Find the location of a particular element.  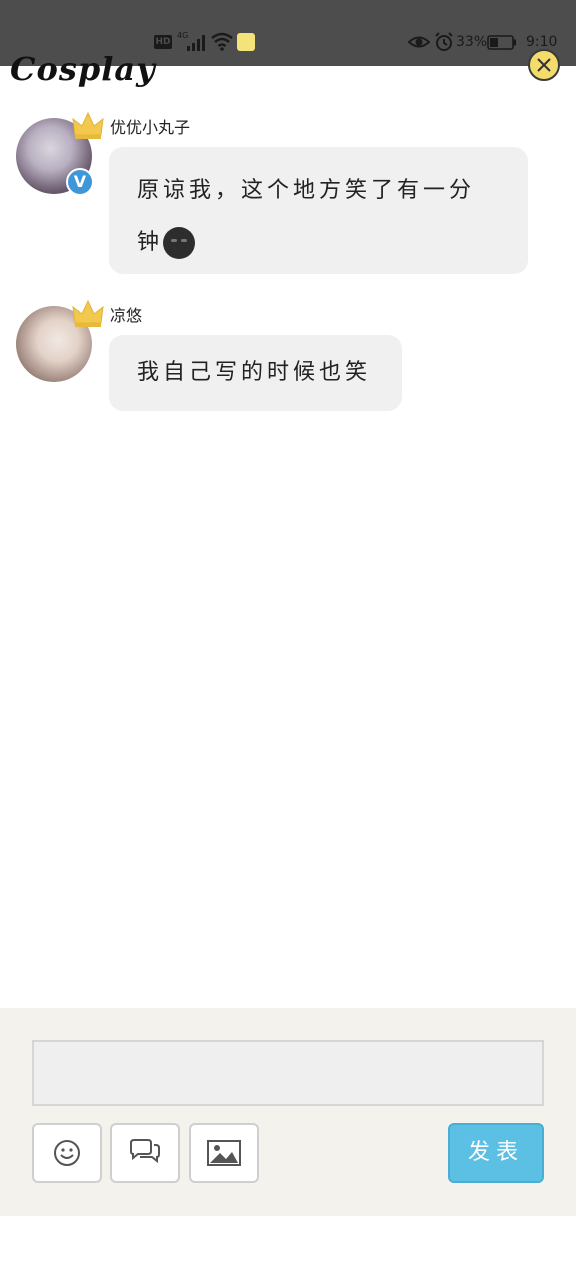

verified-badge-icon: V is located at coordinates (80, 182).